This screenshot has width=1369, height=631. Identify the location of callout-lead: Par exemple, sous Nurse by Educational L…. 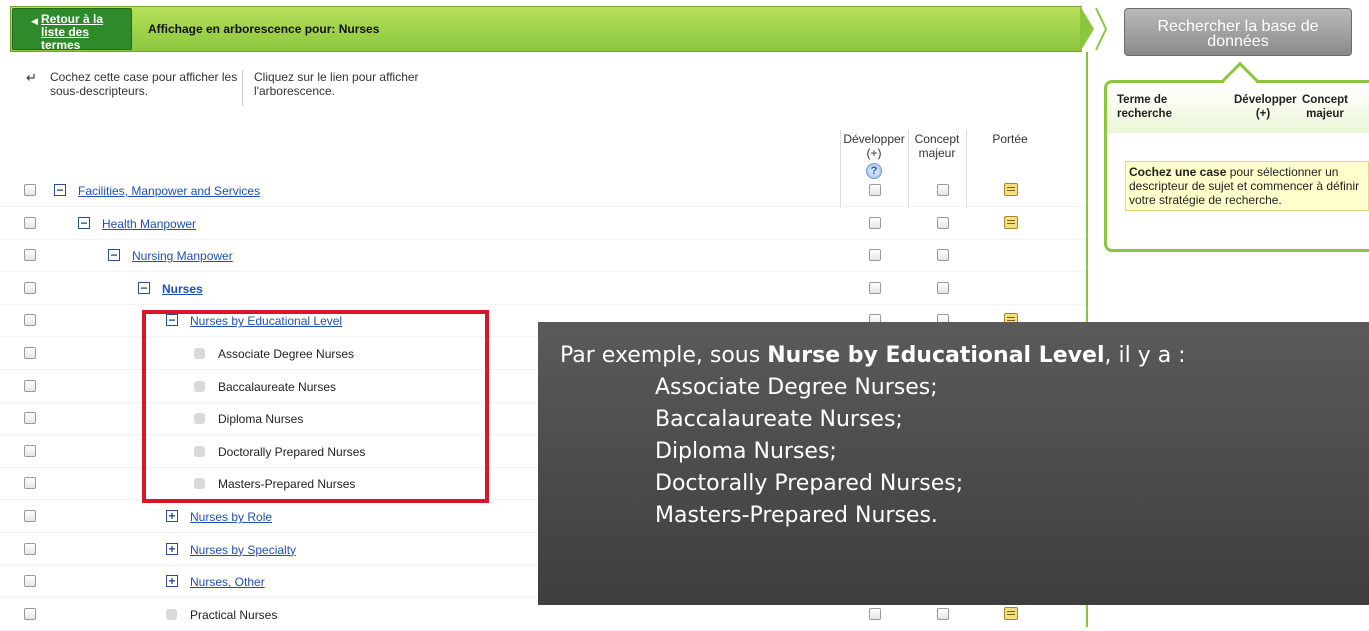
(964, 356).